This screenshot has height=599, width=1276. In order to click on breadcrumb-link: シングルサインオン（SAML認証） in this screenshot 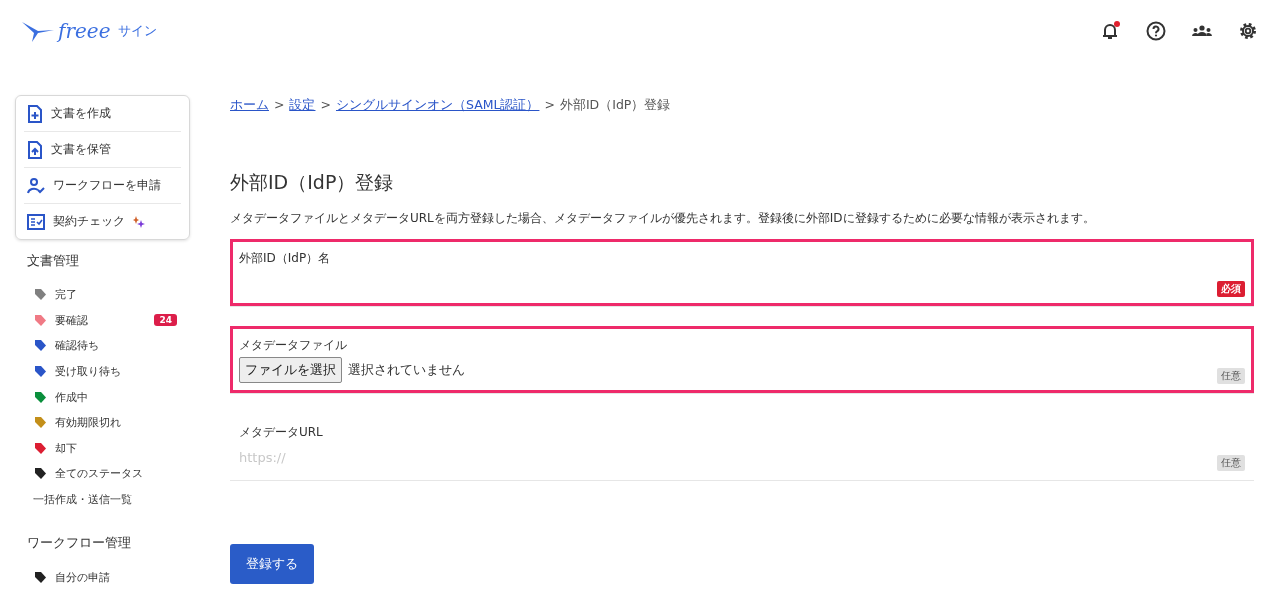, I will do `click(437, 105)`.